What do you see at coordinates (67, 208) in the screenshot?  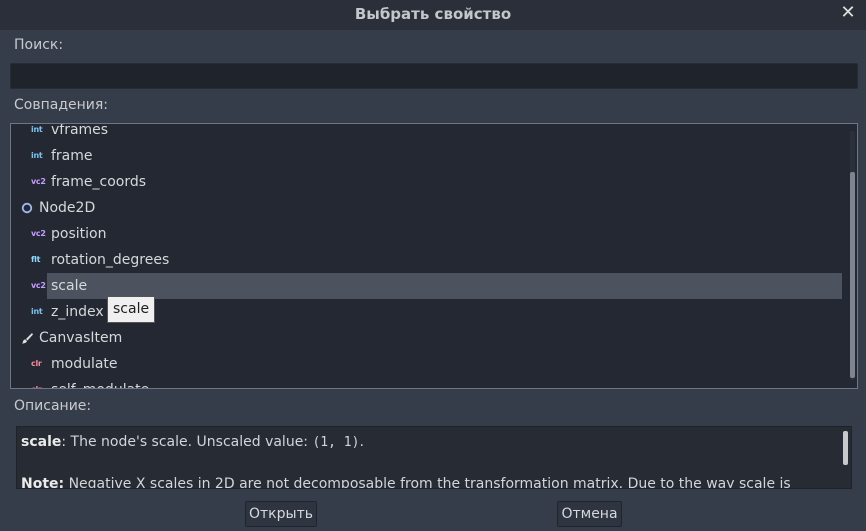 I see `tree-item-label: Node2D` at bounding box center [67, 208].